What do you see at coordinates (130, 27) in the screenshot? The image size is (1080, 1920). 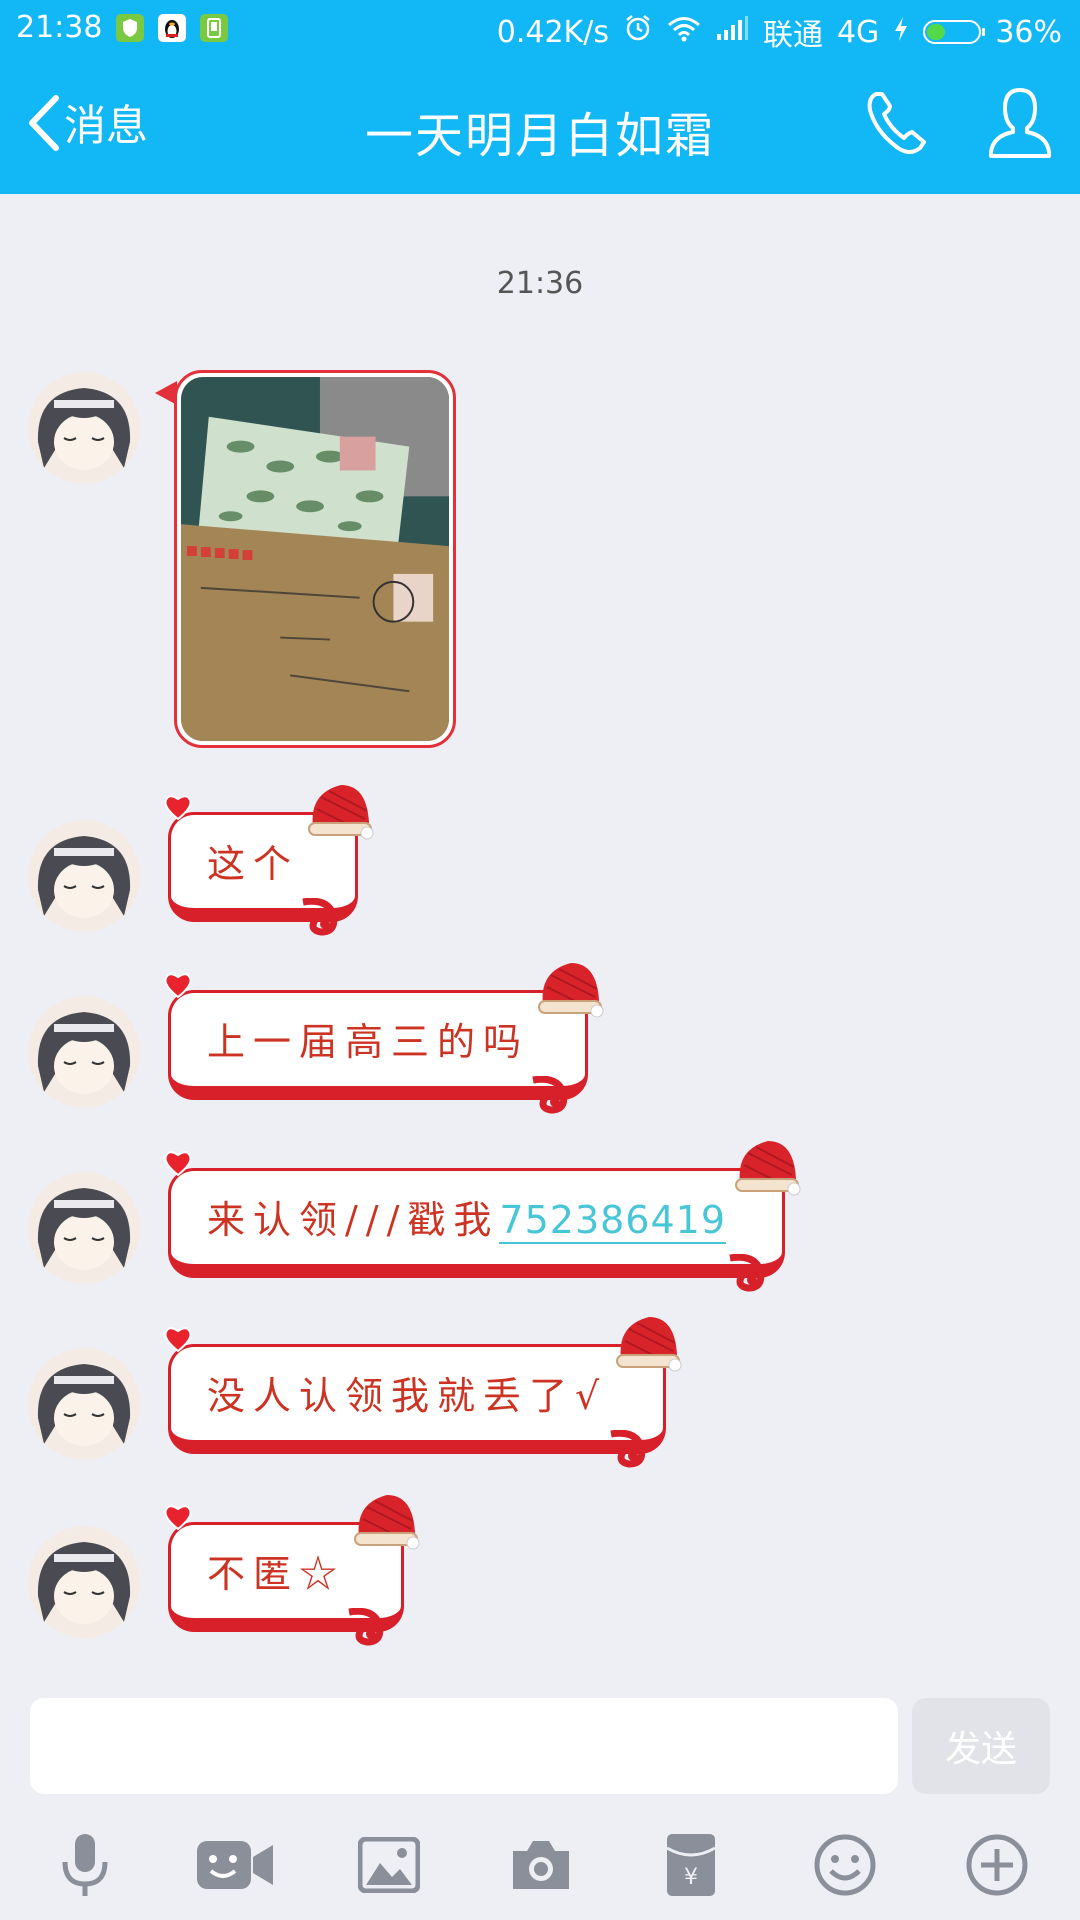 I see `security-shield-icon` at bounding box center [130, 27].